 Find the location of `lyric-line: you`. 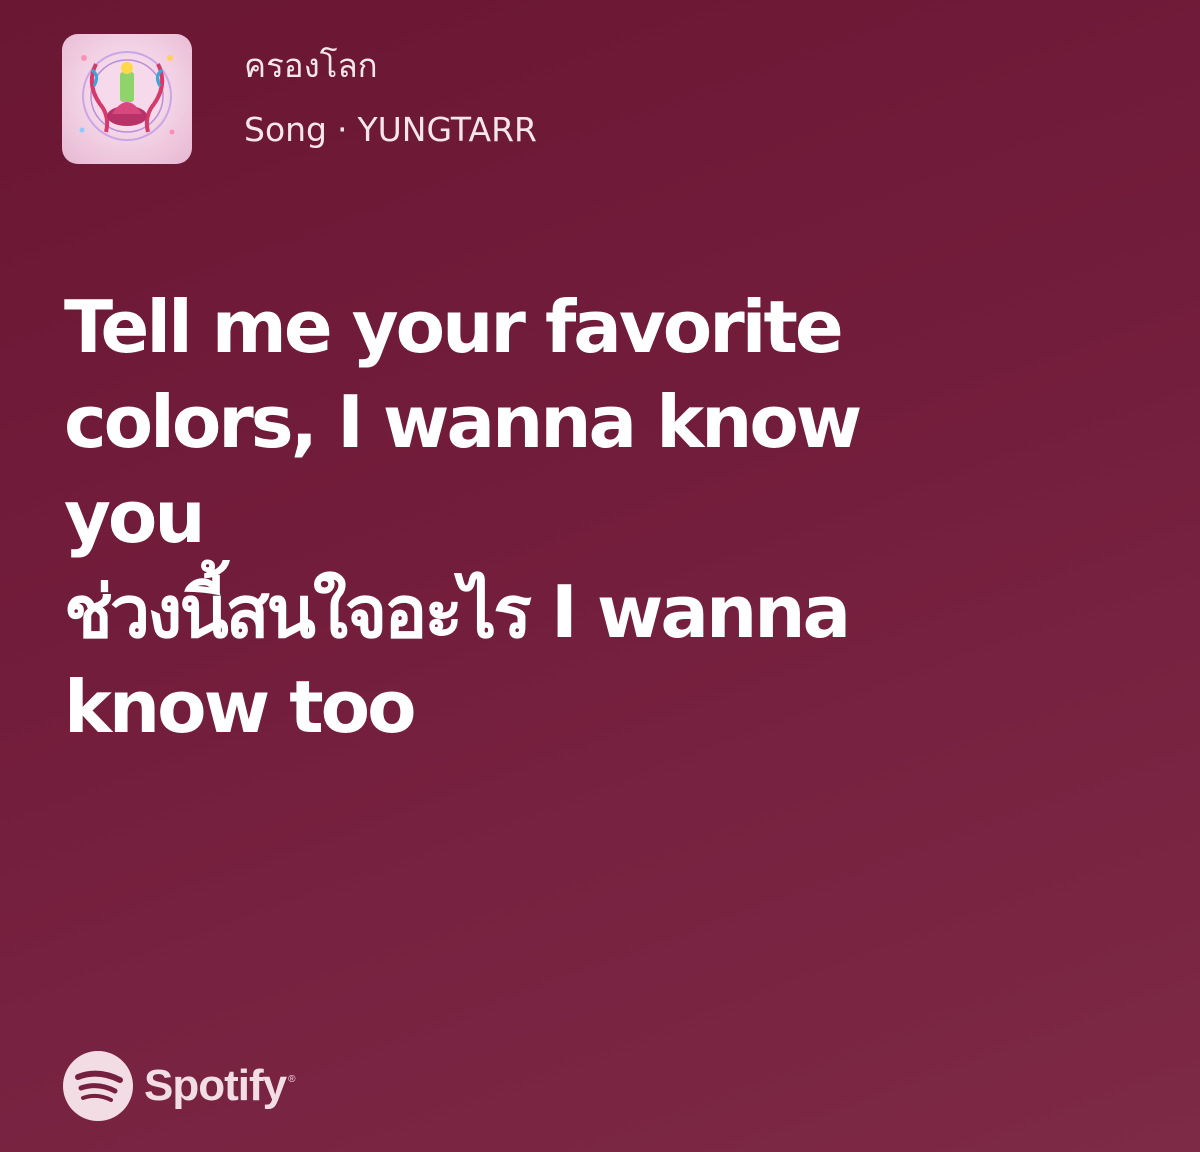

lyric-line: you is located at coordinates (135, 517).